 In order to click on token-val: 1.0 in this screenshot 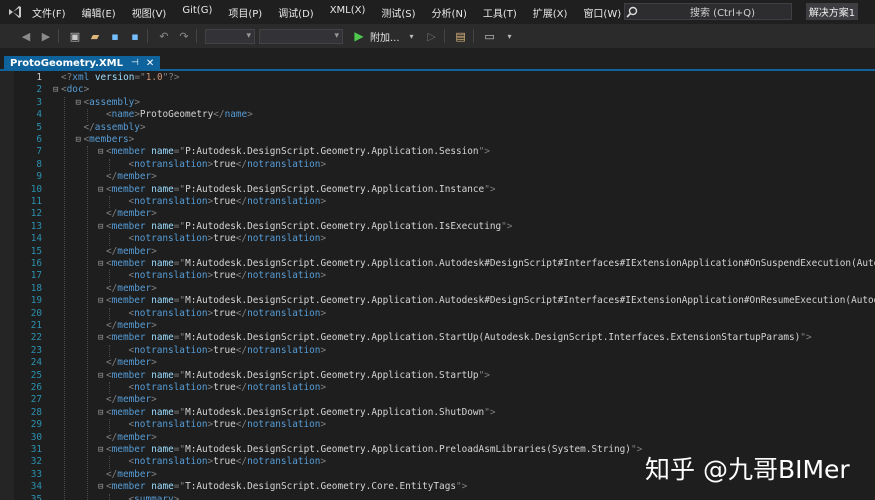, I will do `click(154, 77)`.